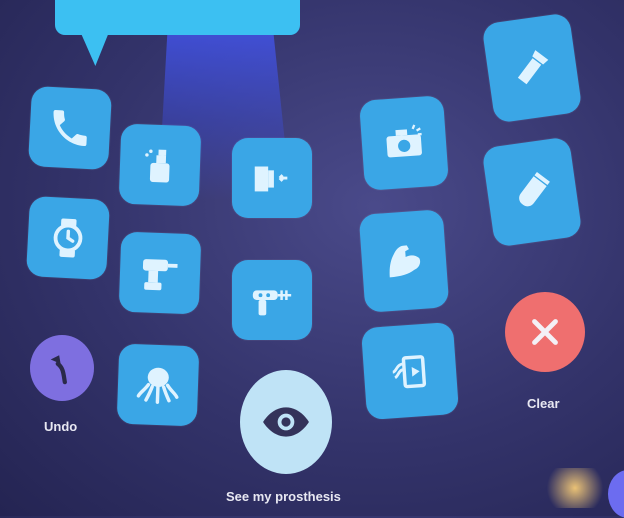 This screenshot has width=624, height=518. I want to click on tile-octopus, so click(158, 385).